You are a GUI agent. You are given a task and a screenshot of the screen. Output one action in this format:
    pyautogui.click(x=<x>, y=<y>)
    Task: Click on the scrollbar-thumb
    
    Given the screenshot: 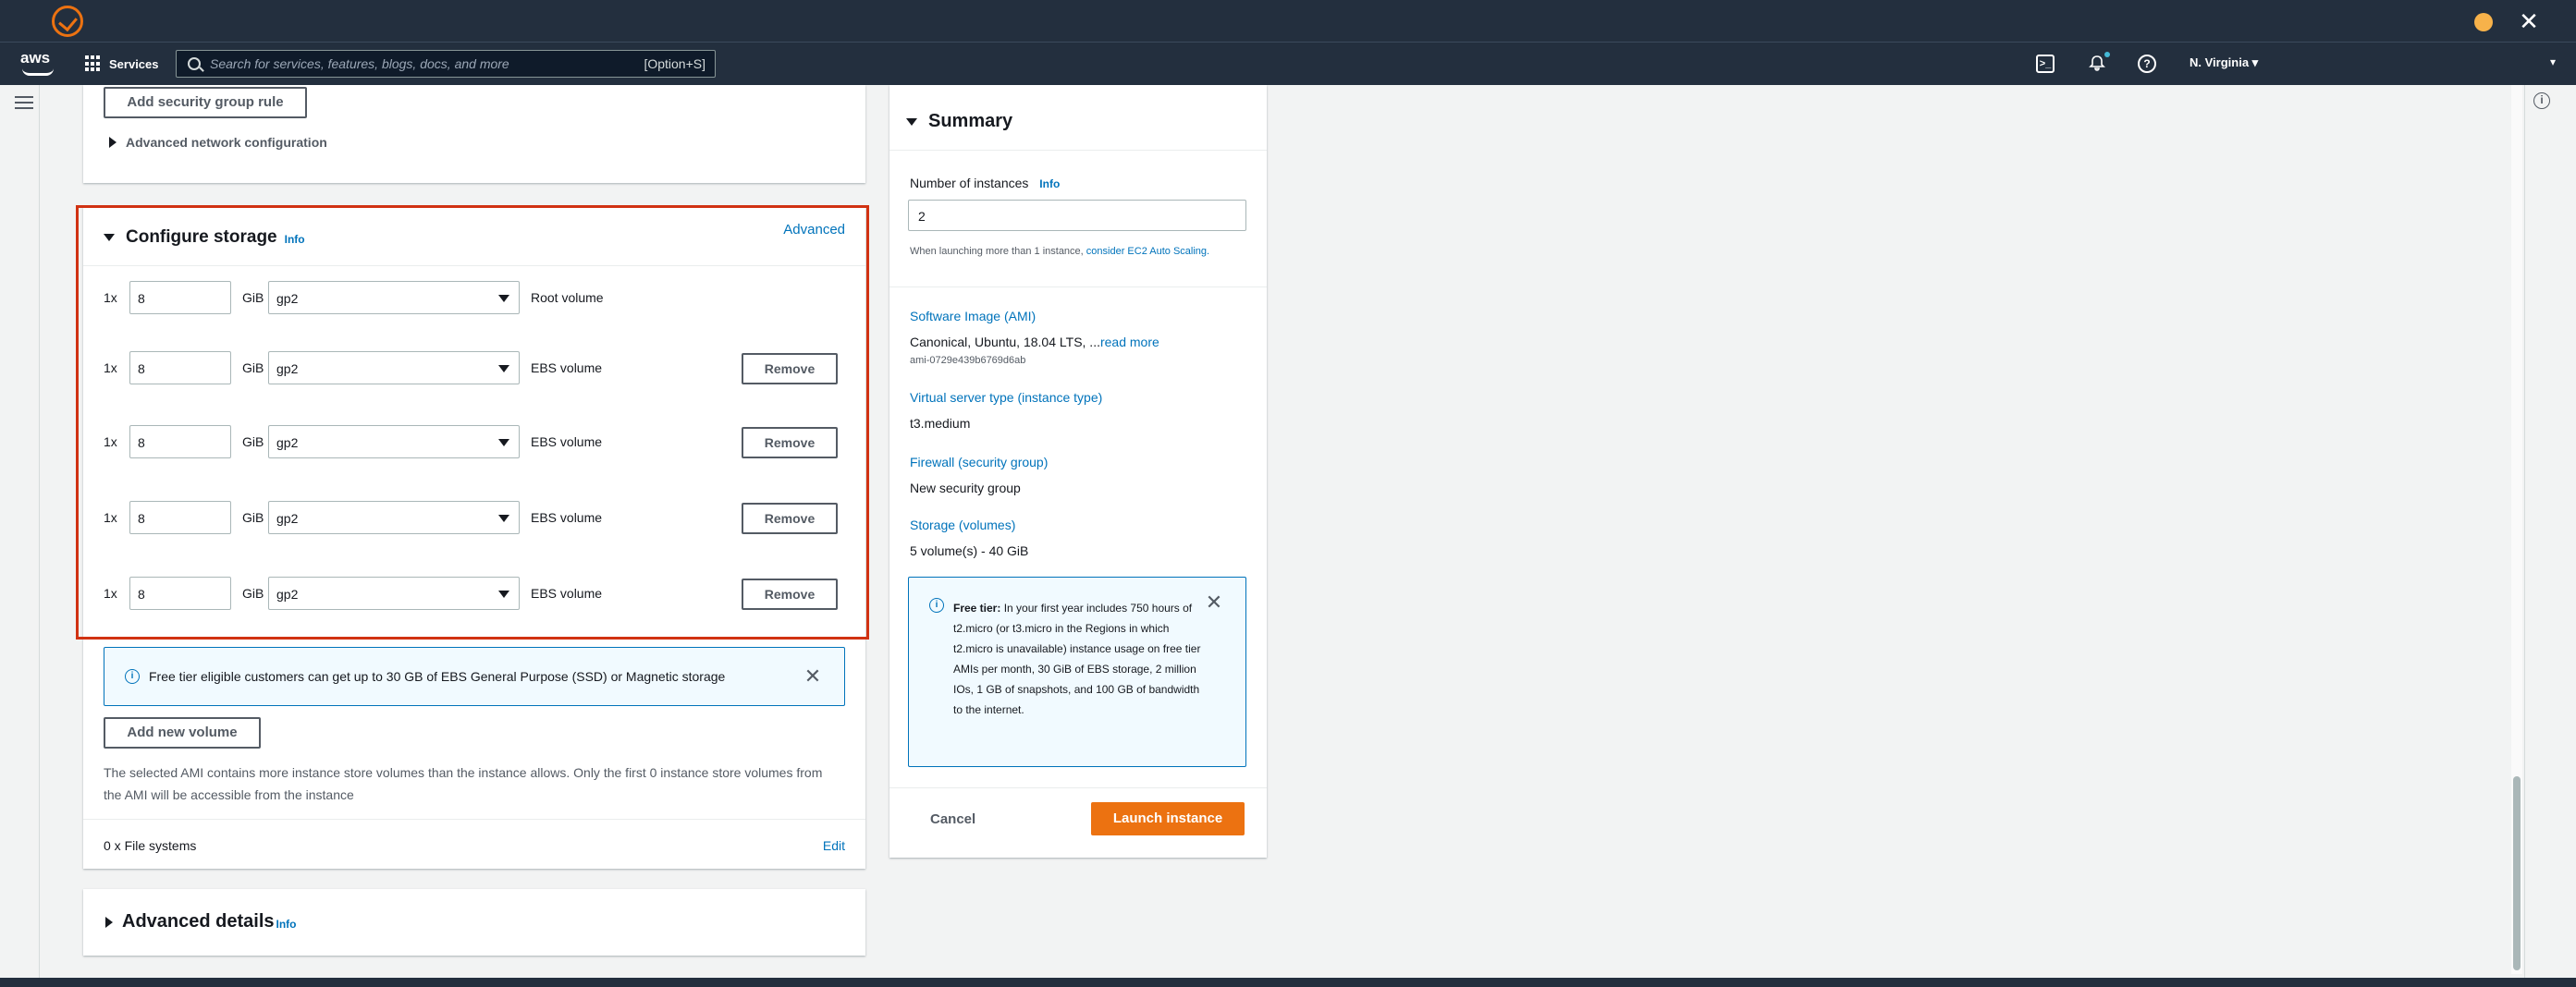 What is the action you would take?
    pyautogui.click(x=2517, y=873)
    